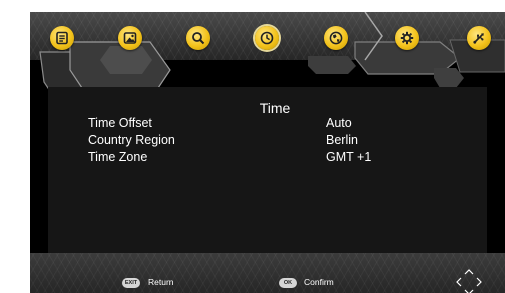  What do you see at coordinates (288, 283) in the screenshot?
I see `ok-key-badge: OK` at bounding box center [288, 283].